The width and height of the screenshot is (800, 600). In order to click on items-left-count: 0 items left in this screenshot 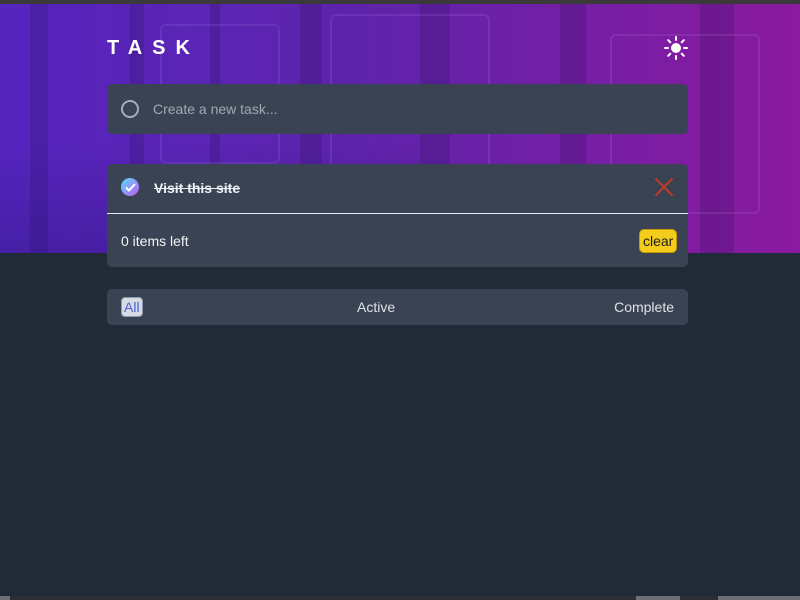, I will do `click(155, 241)`.